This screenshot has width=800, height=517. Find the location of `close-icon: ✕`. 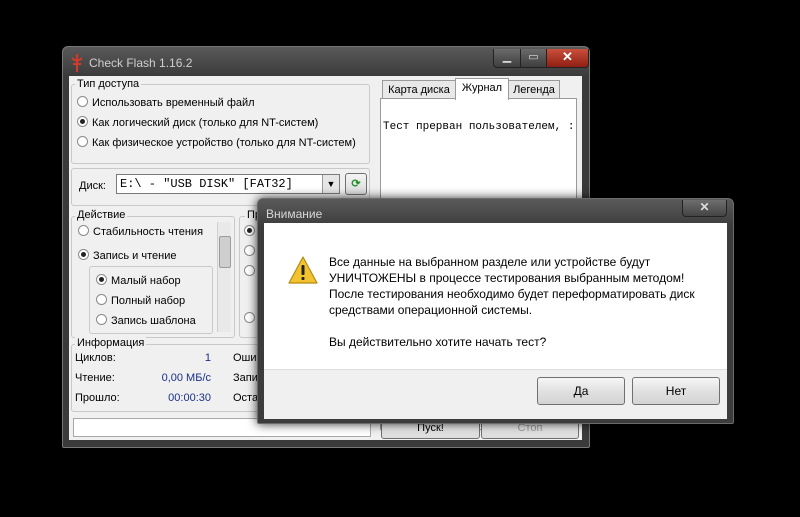

close-icon: ✕ is located at coordinates (704, 207).